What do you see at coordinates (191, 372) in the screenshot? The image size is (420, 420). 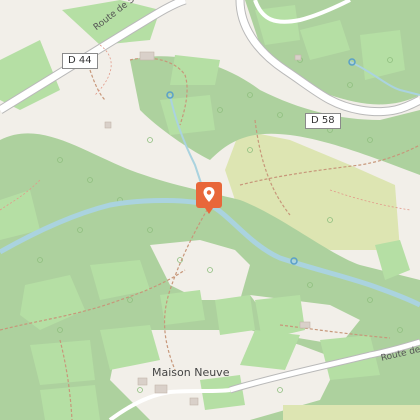 I see `place-label-maison-neuve: Maison Neuve` at bounding box center [191, 372].